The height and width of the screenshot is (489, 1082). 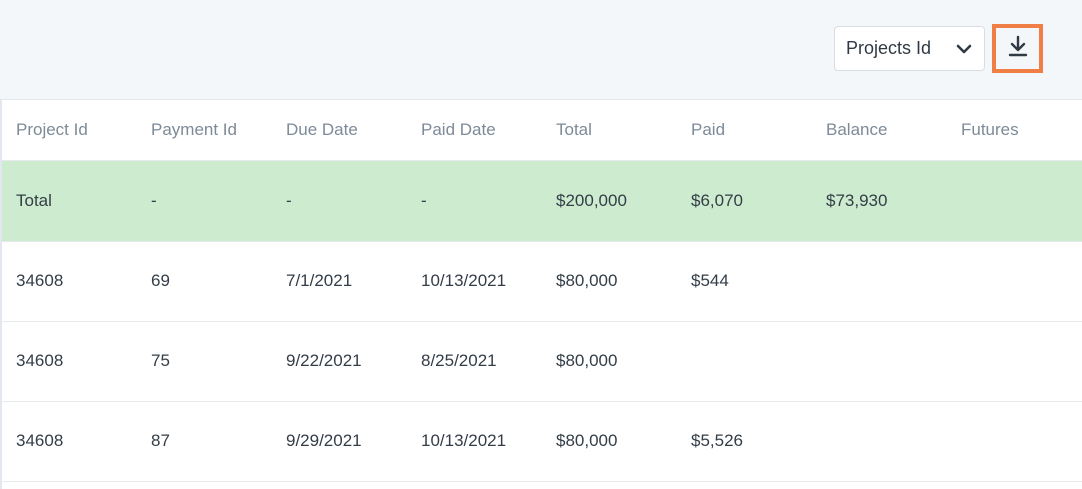 I want to click on download-button, so click(x=1017, y=48).